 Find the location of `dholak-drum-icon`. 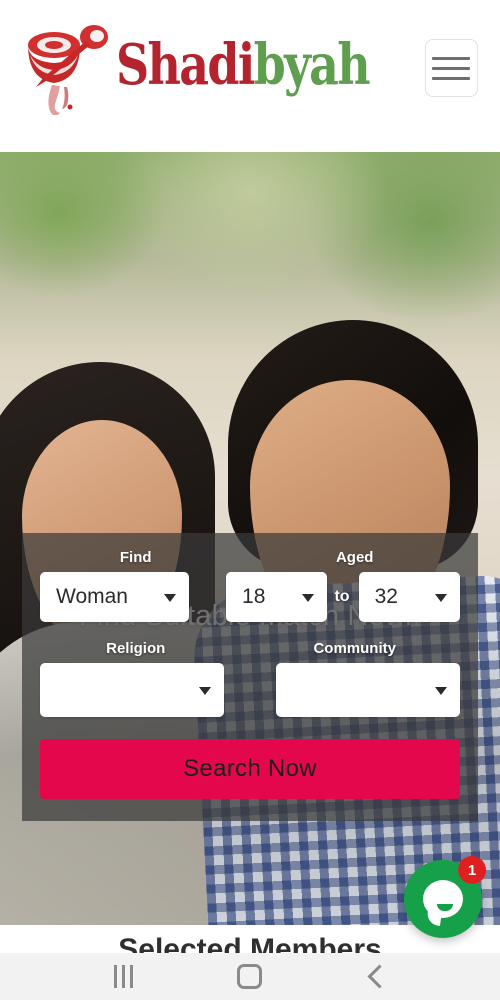

dholak-drum-icon is located at coordinates (66, 65).